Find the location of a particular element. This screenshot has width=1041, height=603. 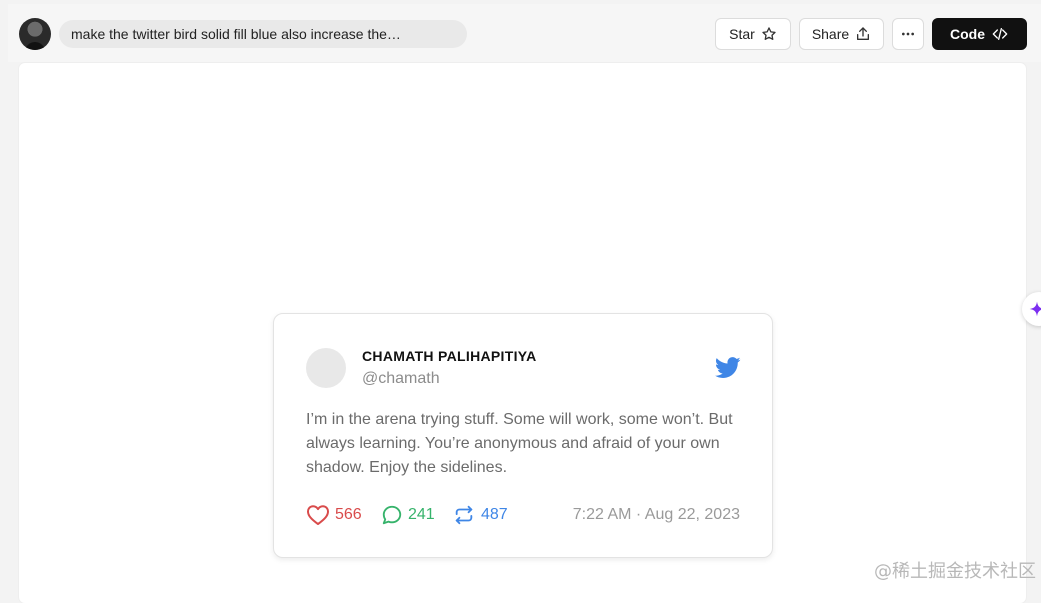

star-button: Star is located at coordinates (753, 34).